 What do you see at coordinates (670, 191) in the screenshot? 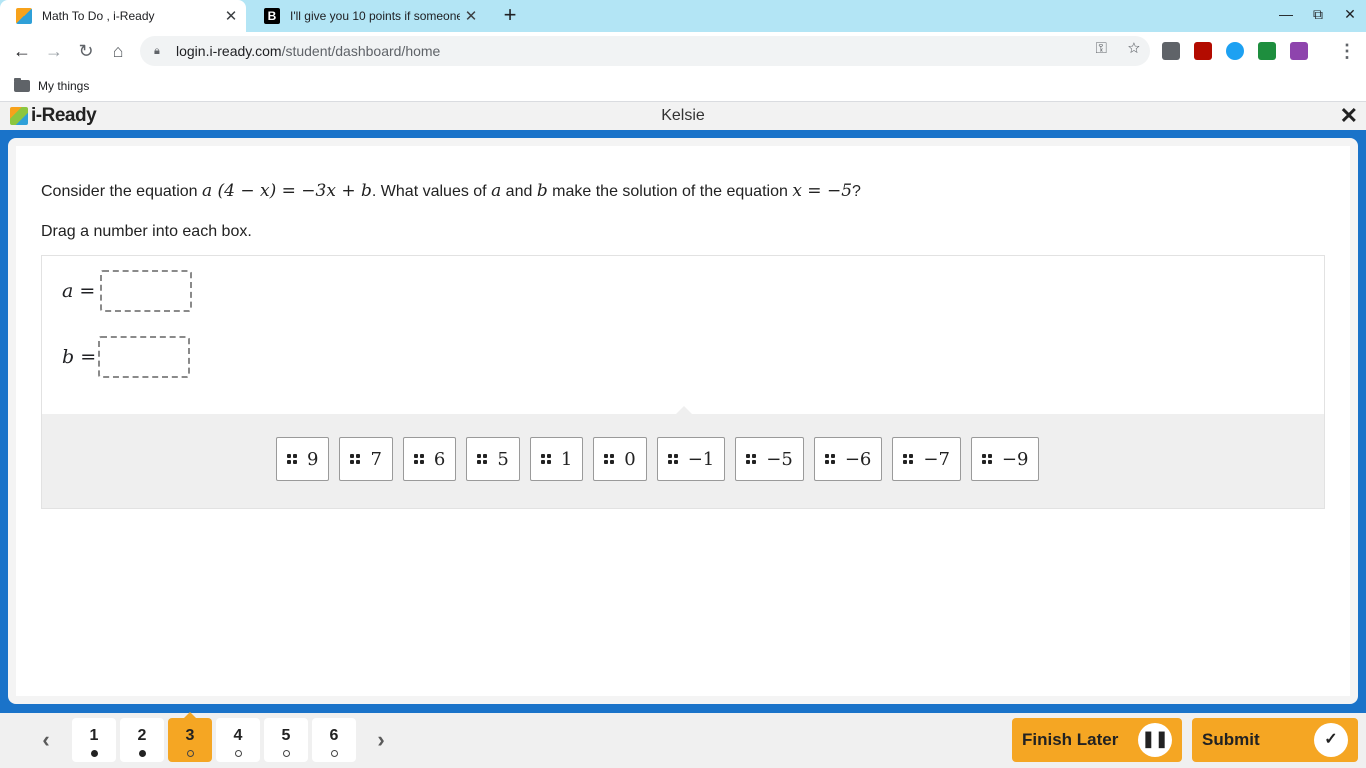
I see `question-mid2: make the solution of the equation` at bounding box center [670, 191].